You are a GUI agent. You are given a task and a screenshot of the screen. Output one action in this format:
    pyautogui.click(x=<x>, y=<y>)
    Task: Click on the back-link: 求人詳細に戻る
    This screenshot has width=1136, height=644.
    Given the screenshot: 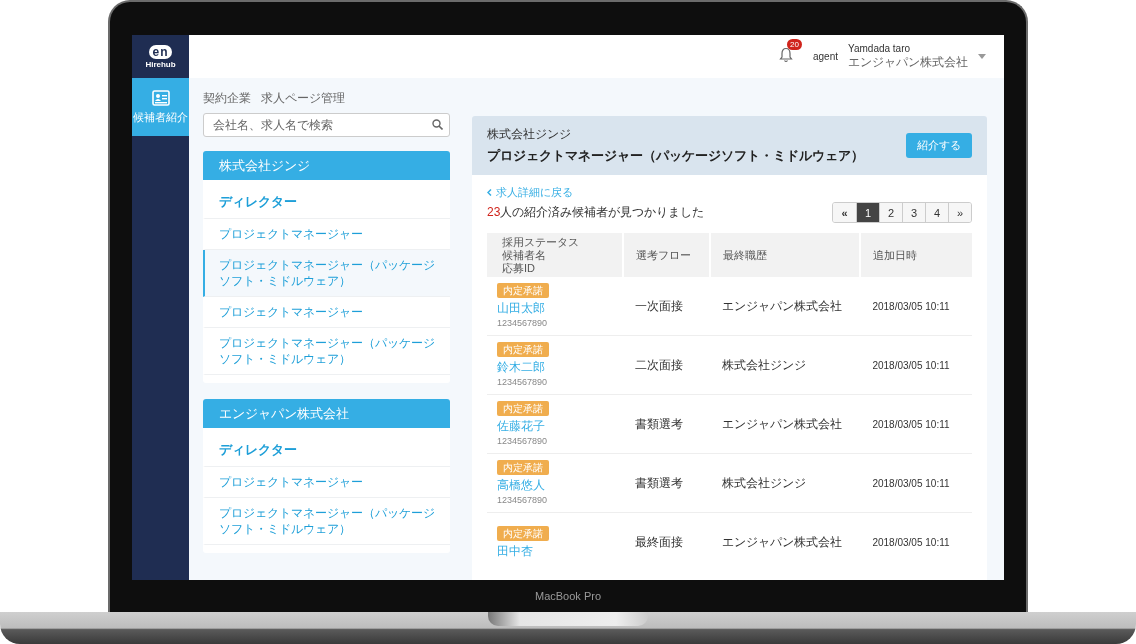 What is the action you would take?
    pyautogui.click(x=530, y=192)
    